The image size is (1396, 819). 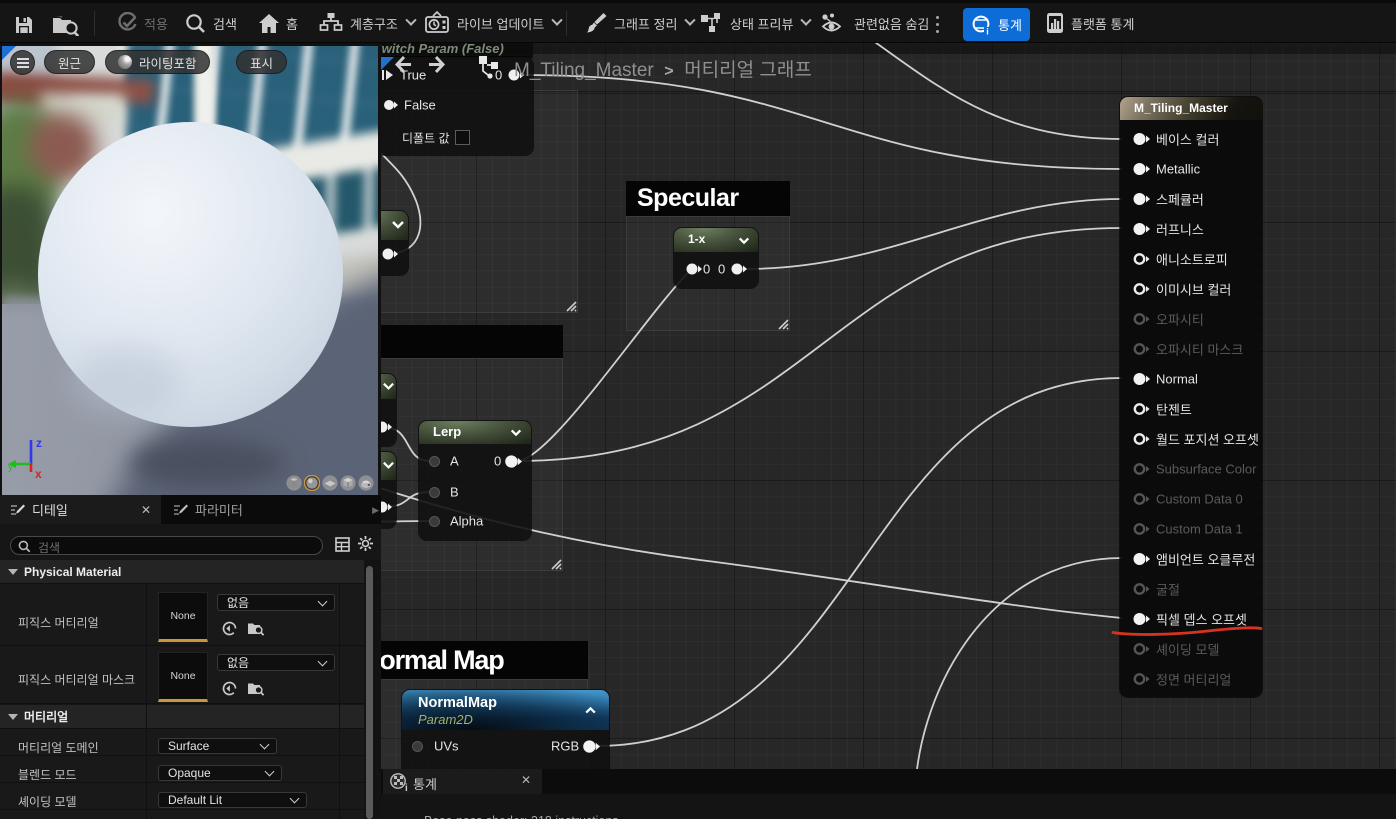 What do you see at coordinates (39, 443) in the screenshot?
I see `svg-text: z` at bounding box center [39, 443].